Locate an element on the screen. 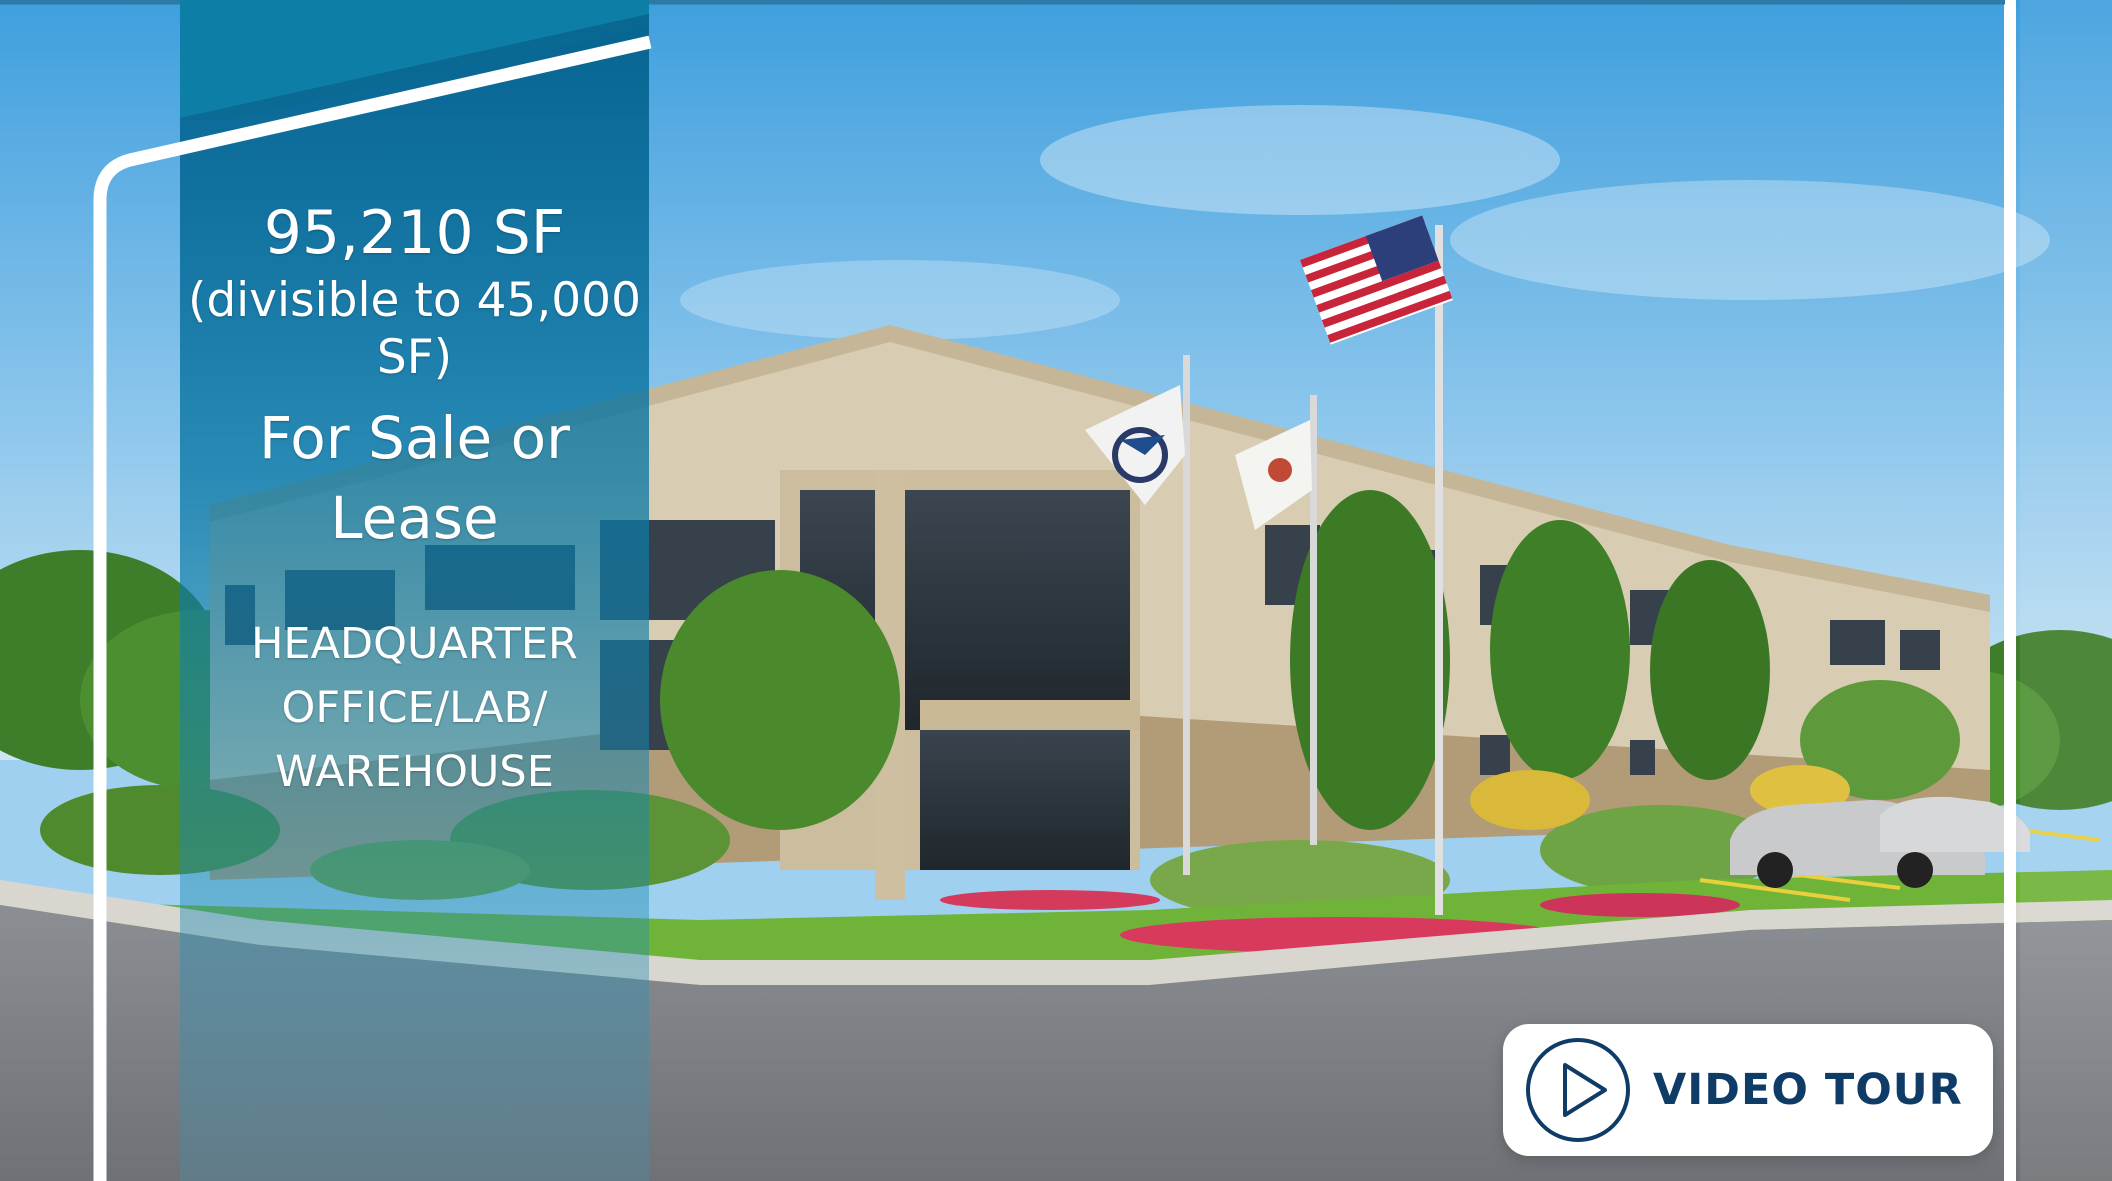 This screenshot has width=2112, height=1181. panel-cap is located at coordinates (414, 60).